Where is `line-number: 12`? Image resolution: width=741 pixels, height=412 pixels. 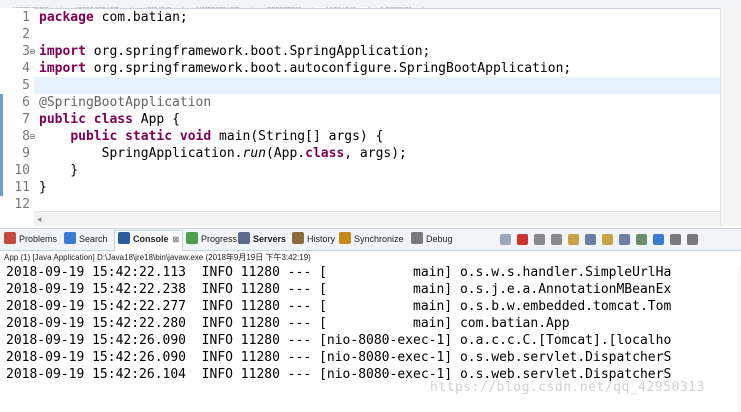
line-number: 12 is located at coordinates (22, 204).